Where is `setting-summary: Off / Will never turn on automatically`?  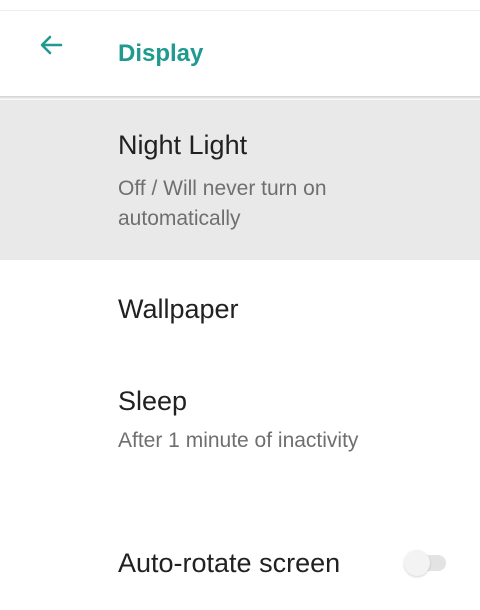 setting-summary: Off / Will never turn on automatically is located at coordinates (222, 203).